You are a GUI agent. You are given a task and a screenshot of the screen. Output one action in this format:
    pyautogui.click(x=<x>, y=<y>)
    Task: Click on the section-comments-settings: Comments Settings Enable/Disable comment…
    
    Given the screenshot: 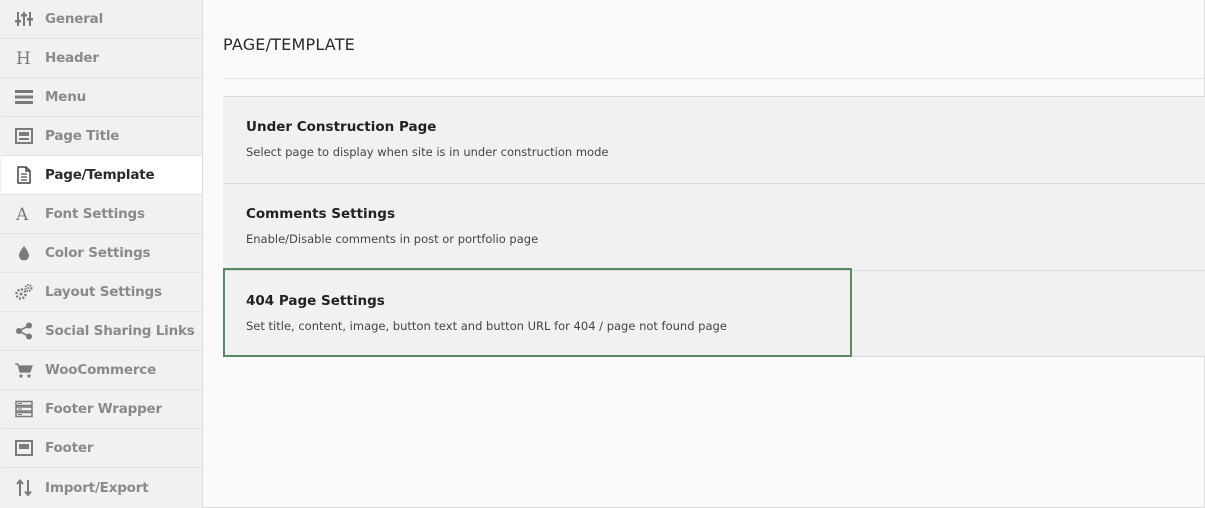 What is the action you would take?
    pyautogui.click(x=714, y=226)
    